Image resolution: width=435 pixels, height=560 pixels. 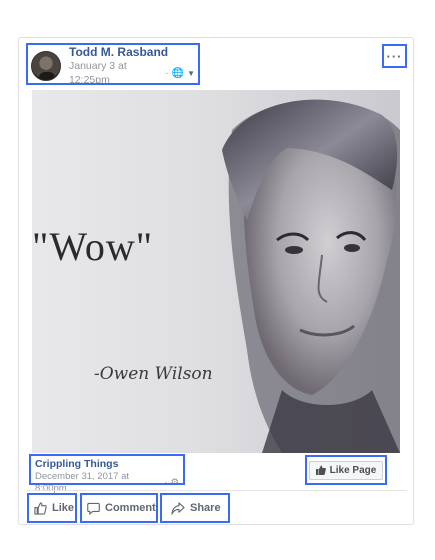 I want to click on share-button: Share, so click(x=195, y=508).